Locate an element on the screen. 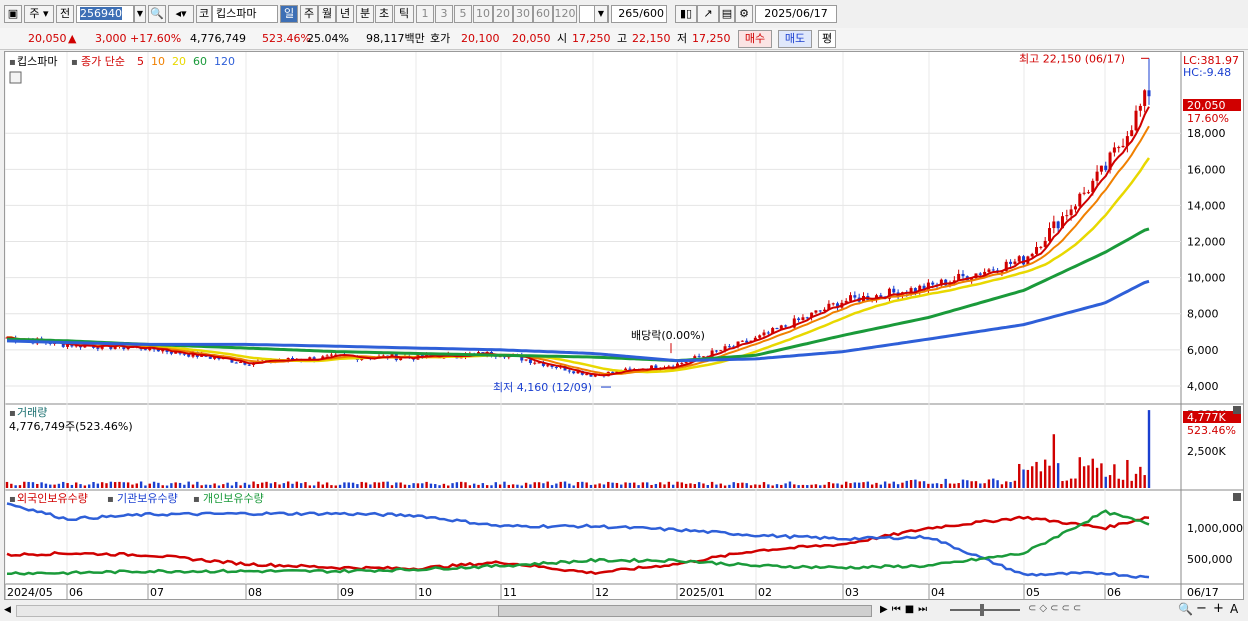  stop-icon: ■ is located at coordinates (911, 609).